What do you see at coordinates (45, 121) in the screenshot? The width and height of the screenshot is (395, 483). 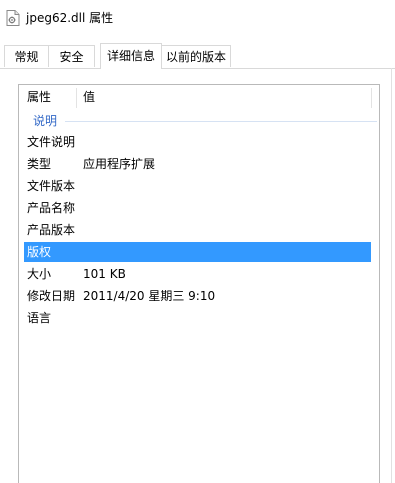 I see `group-label: 说明` at bounding box center [45, 121].